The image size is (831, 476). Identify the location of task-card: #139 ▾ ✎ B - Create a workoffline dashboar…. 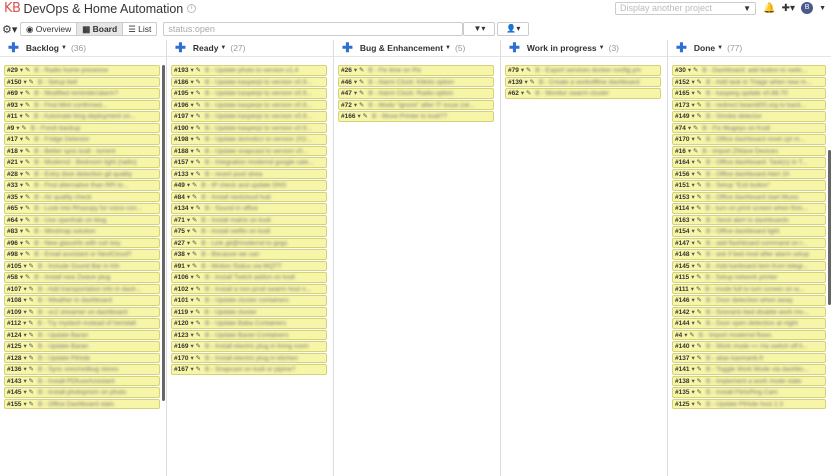
(583, 81).